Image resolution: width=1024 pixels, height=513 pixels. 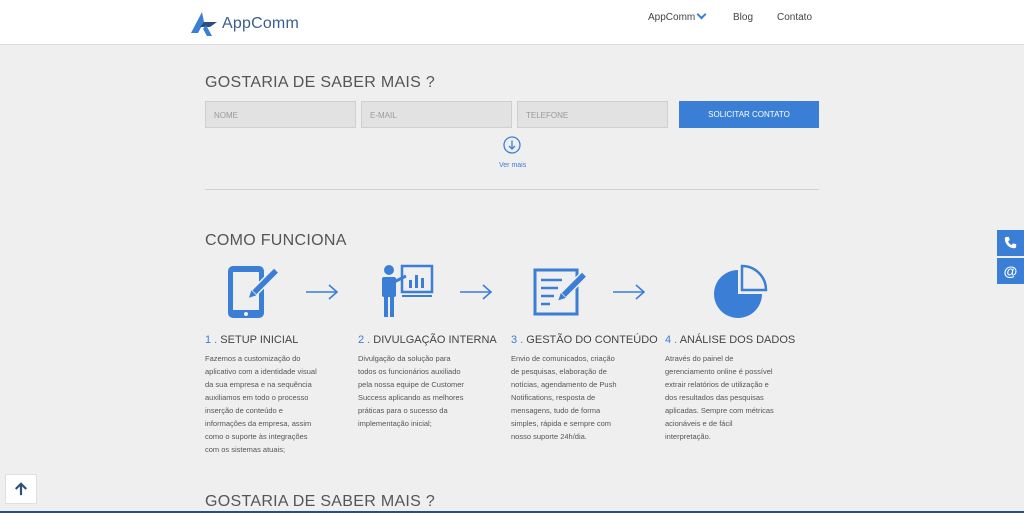 I want to click on how-it-works-title: COMO FUNCIONA, so click(x=276, y=240).